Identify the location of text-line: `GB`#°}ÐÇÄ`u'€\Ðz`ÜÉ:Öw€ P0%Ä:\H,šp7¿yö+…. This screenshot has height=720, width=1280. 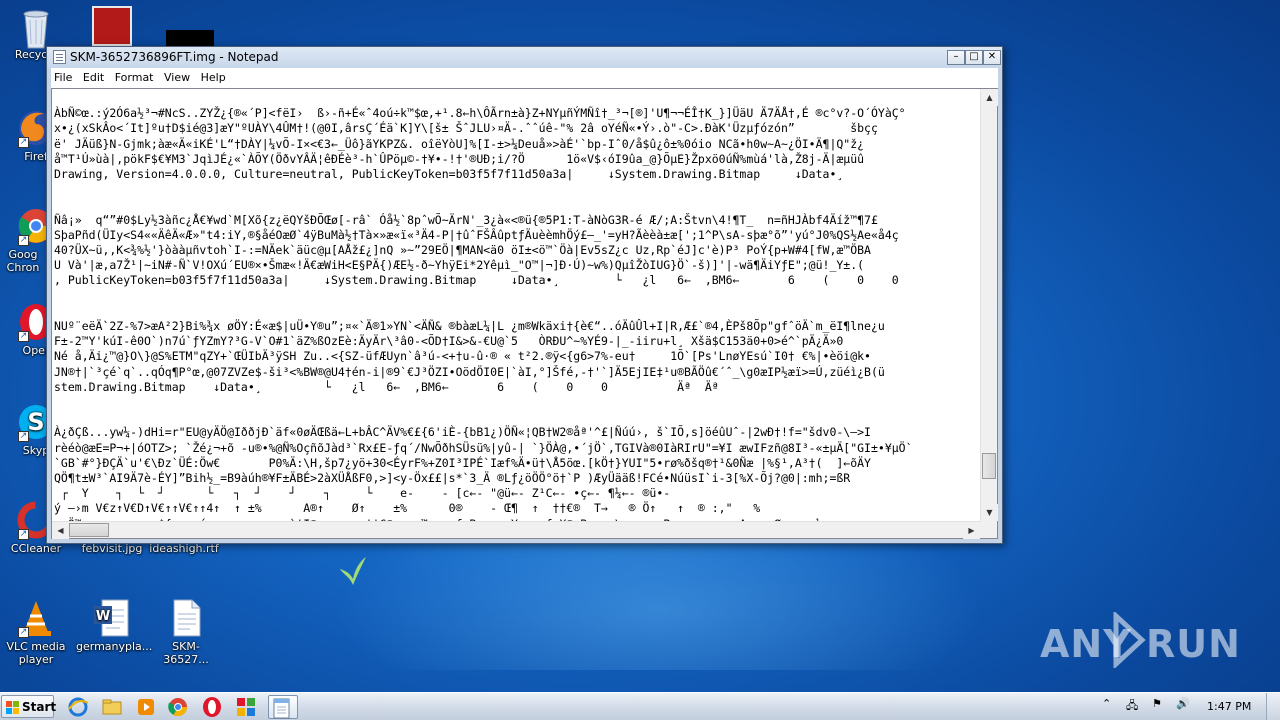
(462, 462).